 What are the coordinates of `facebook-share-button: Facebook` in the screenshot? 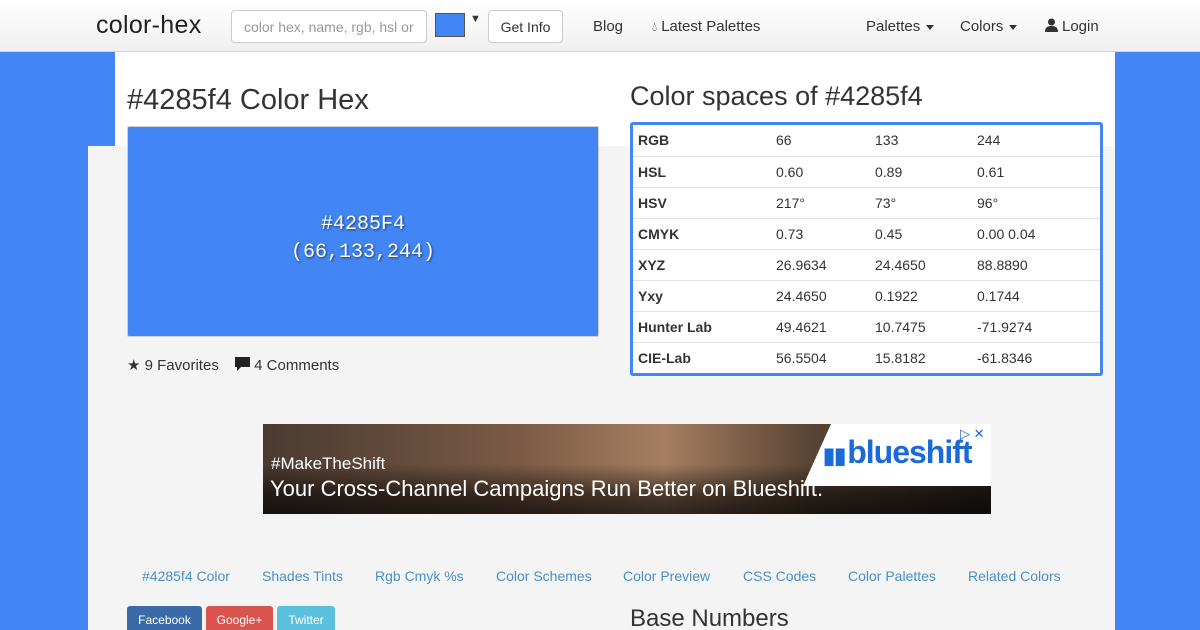 It's located at (164, 618).